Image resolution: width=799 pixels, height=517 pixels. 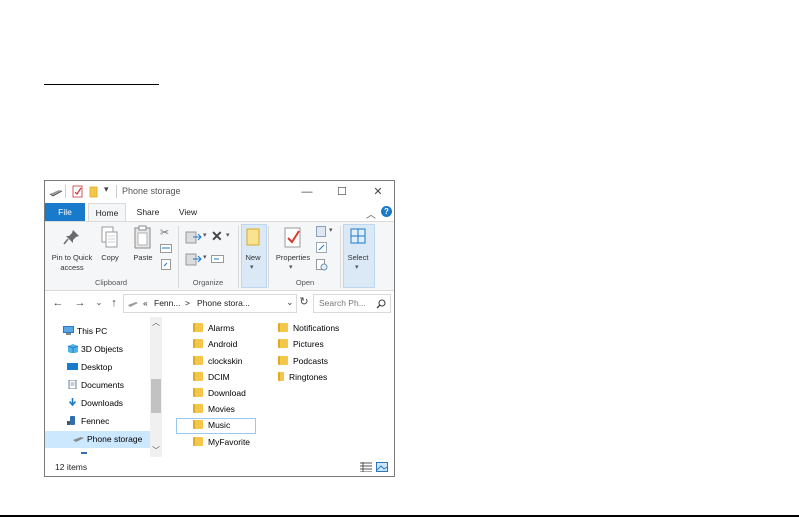 What do you see at coordinates (371, 213) in the screenshot?
I see `collapse-ribbon-icon: ︿` at bounding box center [371, 213].